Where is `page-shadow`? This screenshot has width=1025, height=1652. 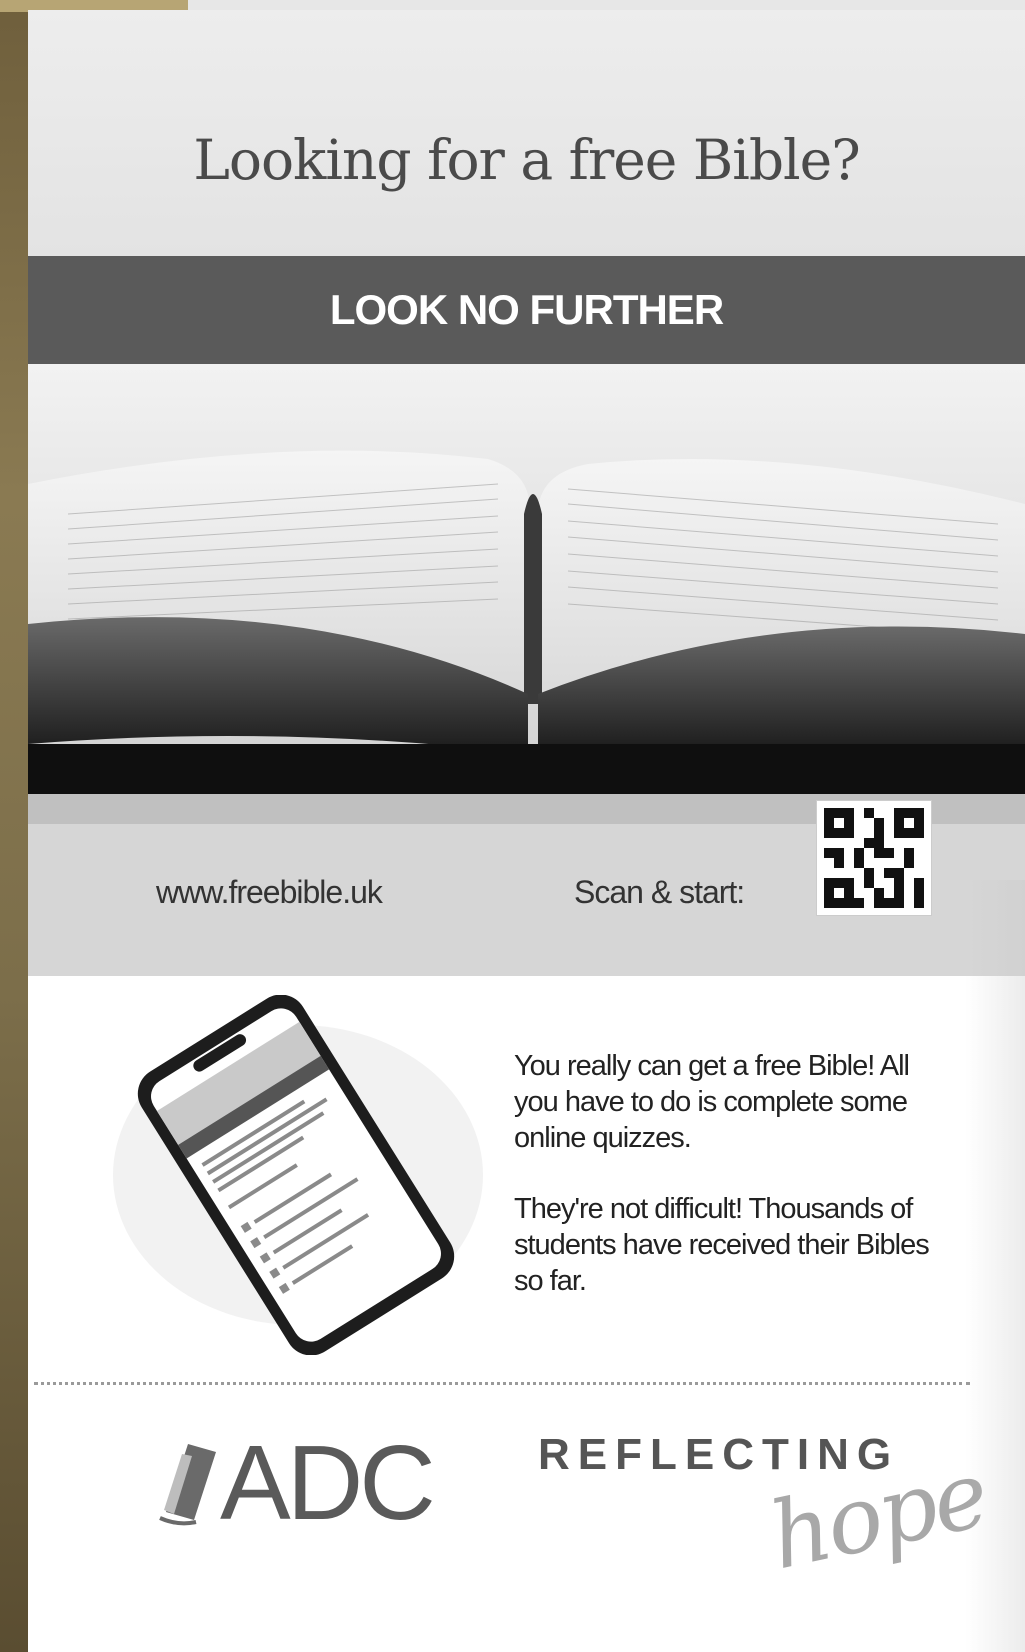
page-shadow is located at coordinates (995, 1266).